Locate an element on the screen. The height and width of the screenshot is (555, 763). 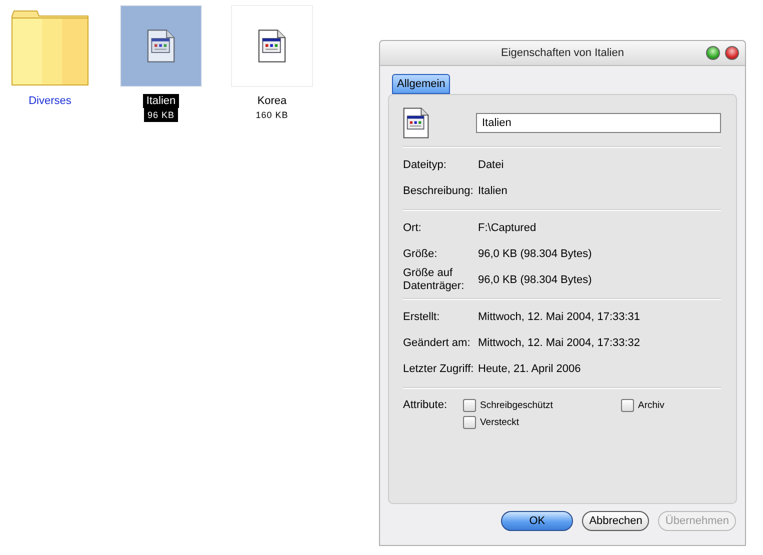
file-name: Diverses is located at coordinates (50, 101).